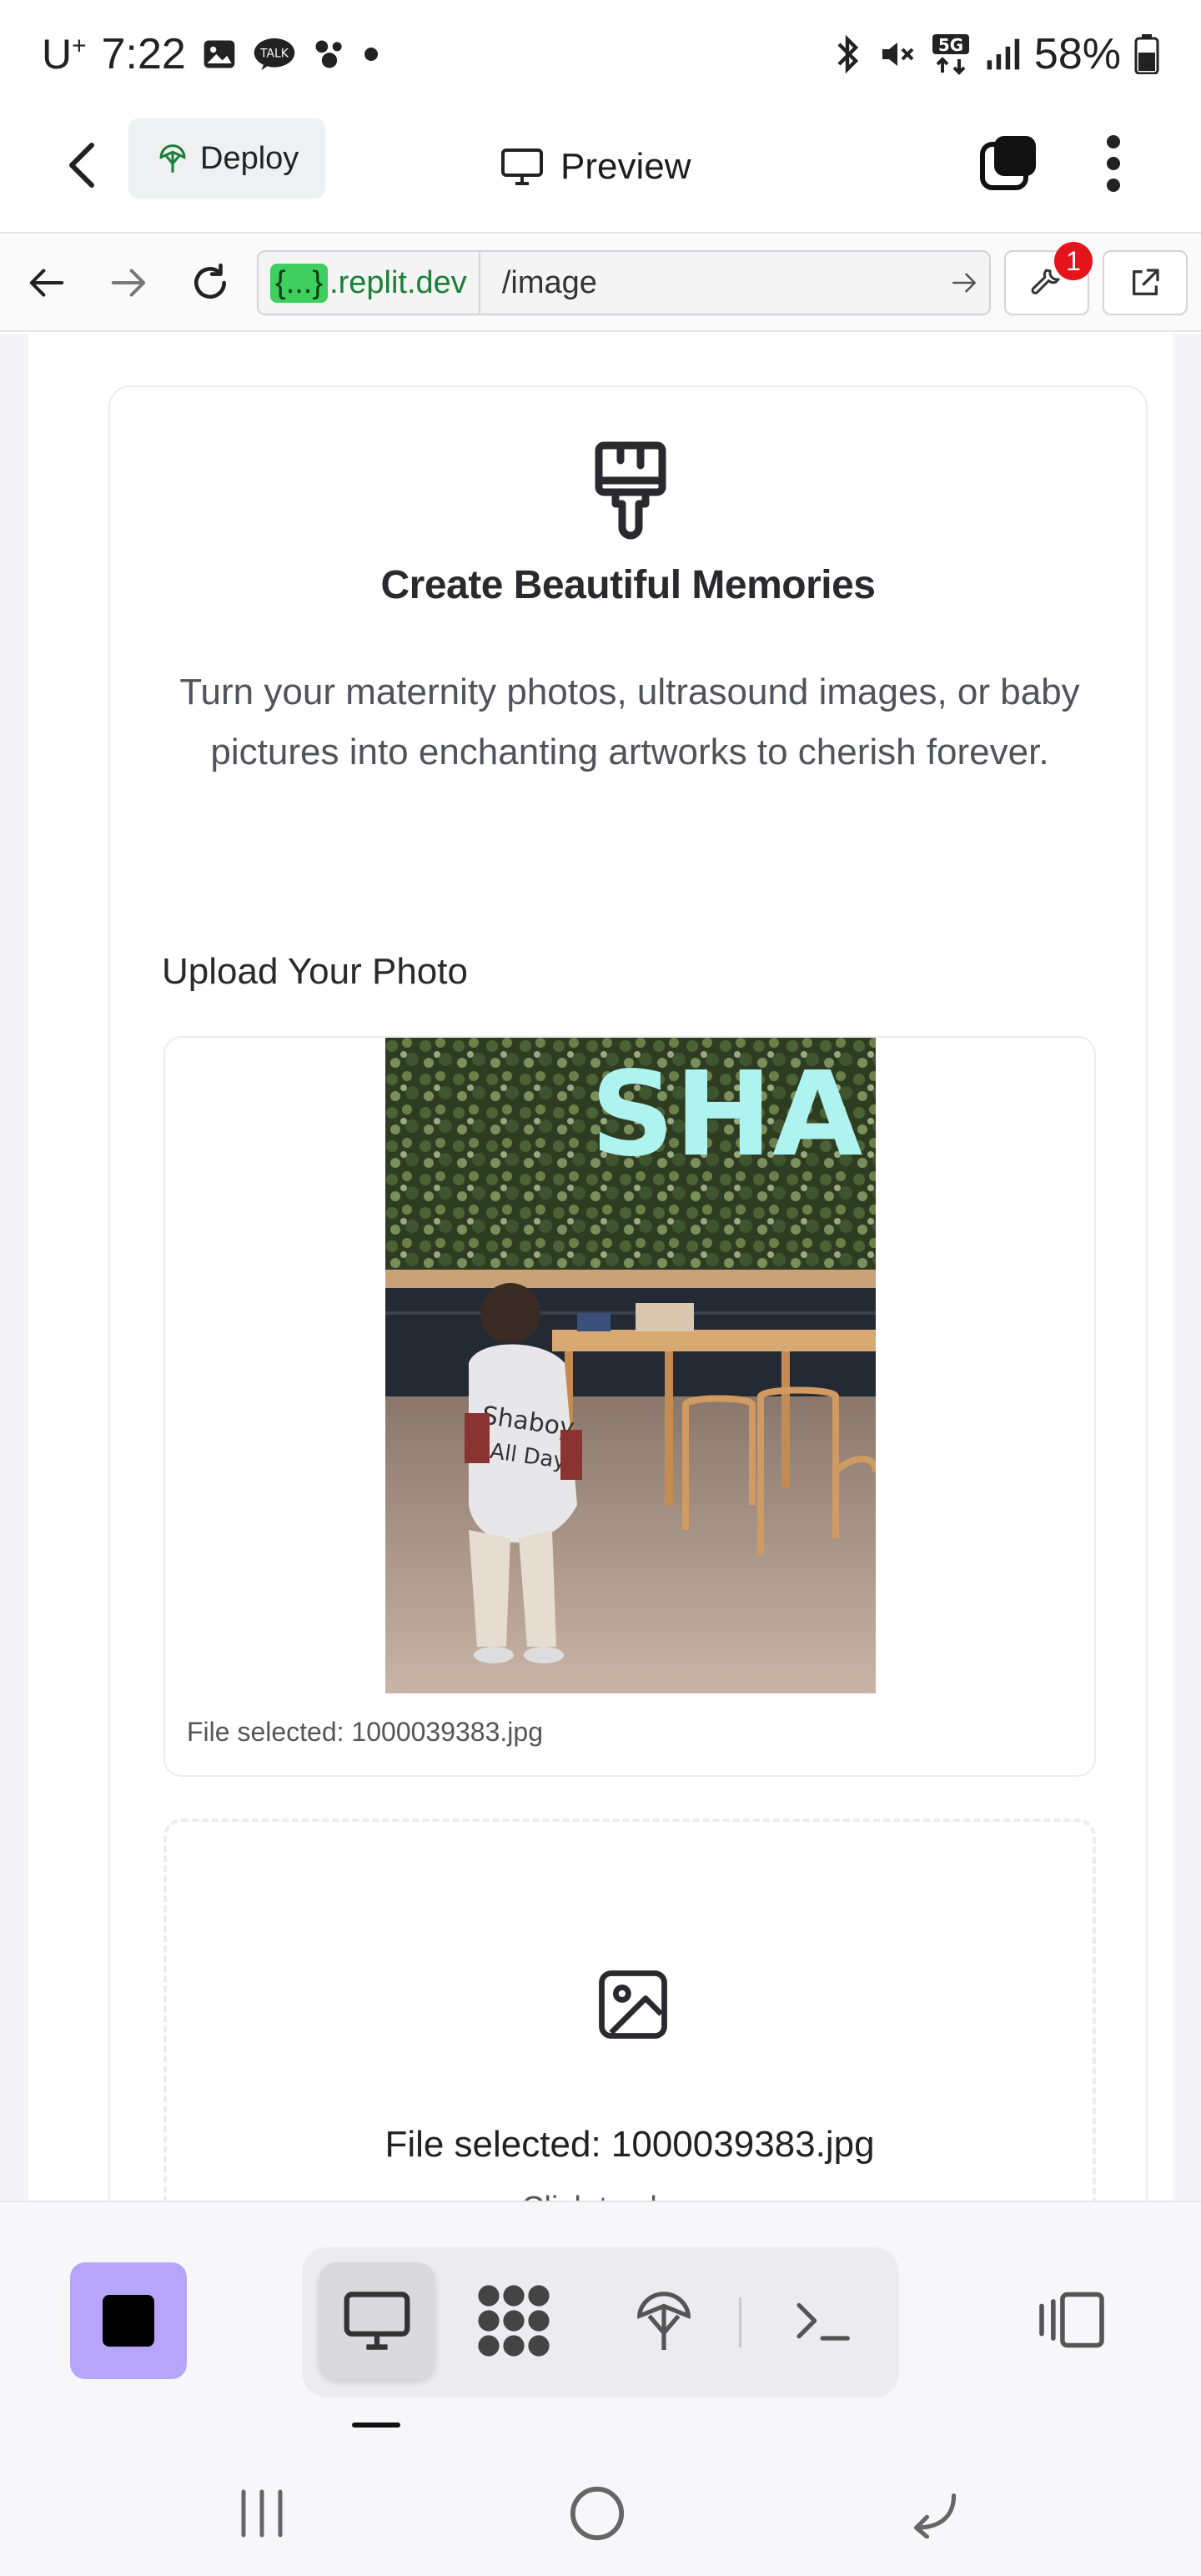  Describe the element at coordinates (633, 2004) in the screenshot. I see `image-icon` at that location.